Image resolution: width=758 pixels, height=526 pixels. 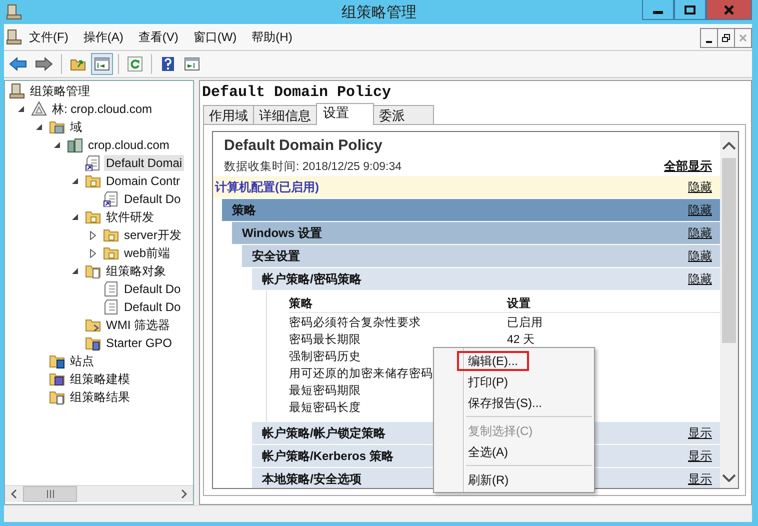 I want to click on tree-item: WMI 筛选器, so click(x=138, y=325).